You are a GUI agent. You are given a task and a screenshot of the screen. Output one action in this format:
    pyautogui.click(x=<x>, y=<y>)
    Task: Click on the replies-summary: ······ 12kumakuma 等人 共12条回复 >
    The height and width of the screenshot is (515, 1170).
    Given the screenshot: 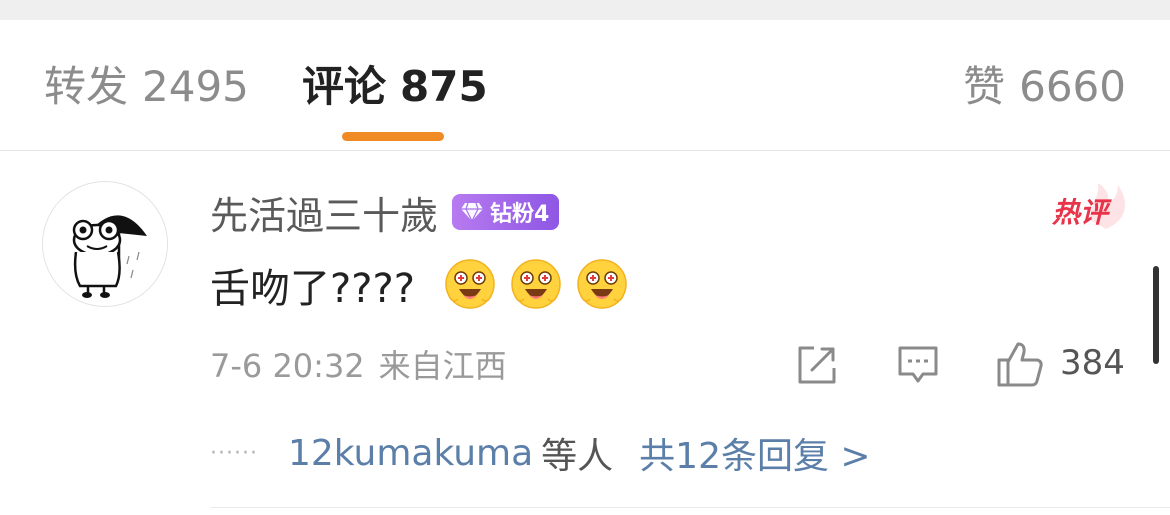 What is the action you would take?
    pyautogui.click(x=540, y=453)
    